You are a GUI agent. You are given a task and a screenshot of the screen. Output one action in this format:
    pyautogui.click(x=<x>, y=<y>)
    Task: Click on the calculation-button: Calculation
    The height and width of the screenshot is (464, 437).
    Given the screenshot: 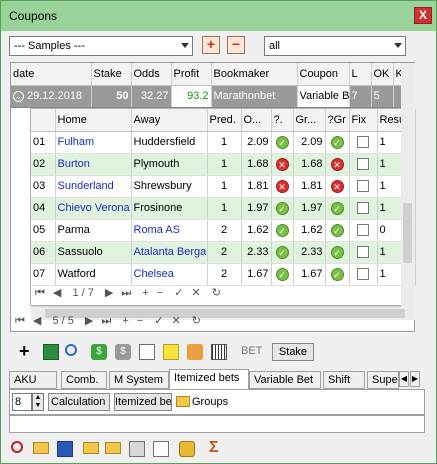 What is the action you would take?
    pyautogui.click(x=79, y=402)
    